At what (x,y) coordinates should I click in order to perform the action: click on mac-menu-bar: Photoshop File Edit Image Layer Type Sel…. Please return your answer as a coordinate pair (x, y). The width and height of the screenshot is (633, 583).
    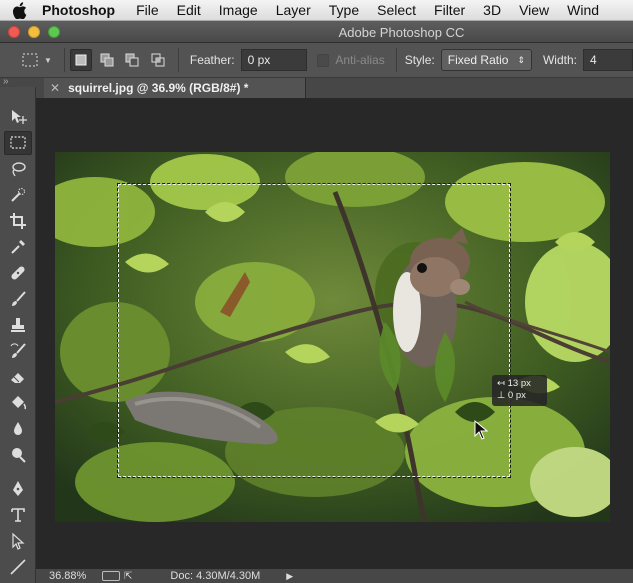
    Looking at the image, I should click on (316, 10).